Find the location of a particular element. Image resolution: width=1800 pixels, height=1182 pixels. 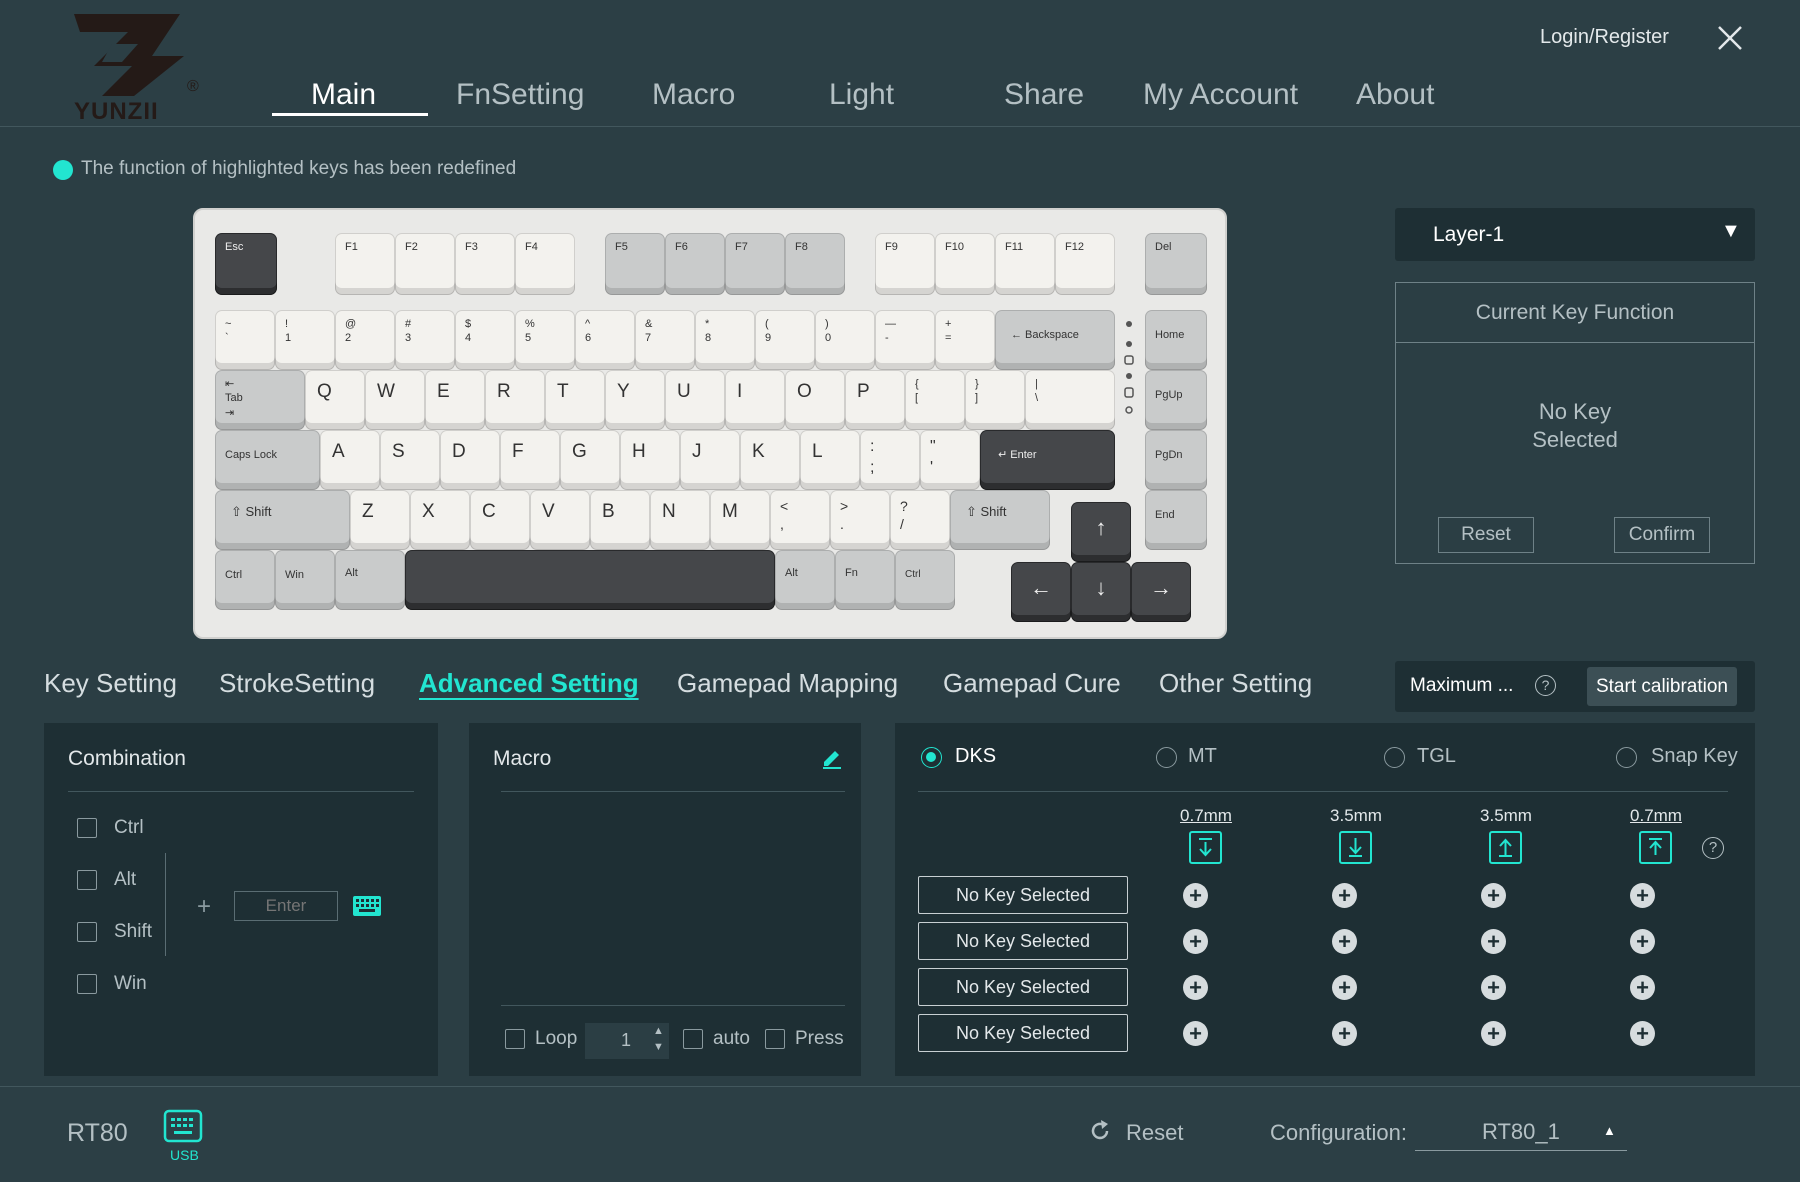

key-up-arrow: ↑ is located at coordinates (1101, 532).